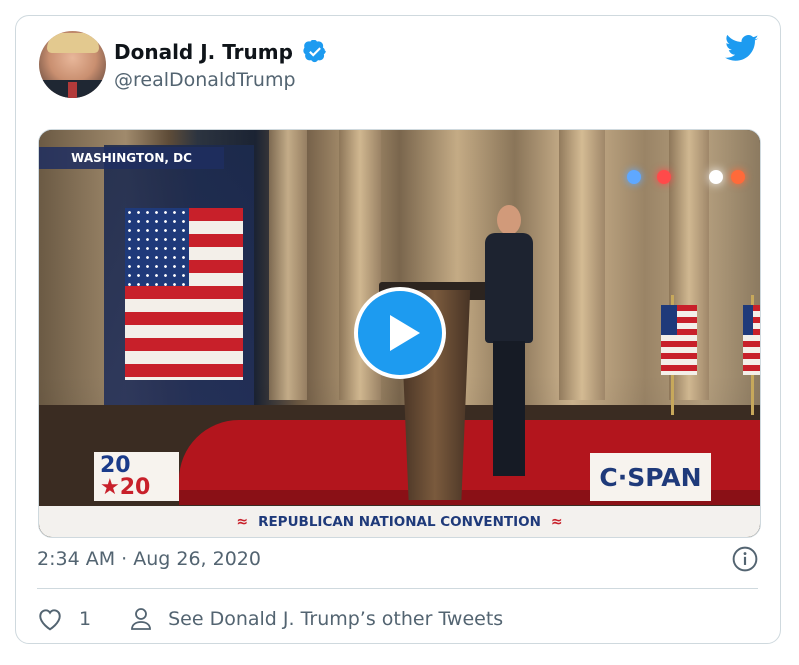 The width and height of the screenshot is (799, 665). I want to click on author-avatar, so click(72, 64).